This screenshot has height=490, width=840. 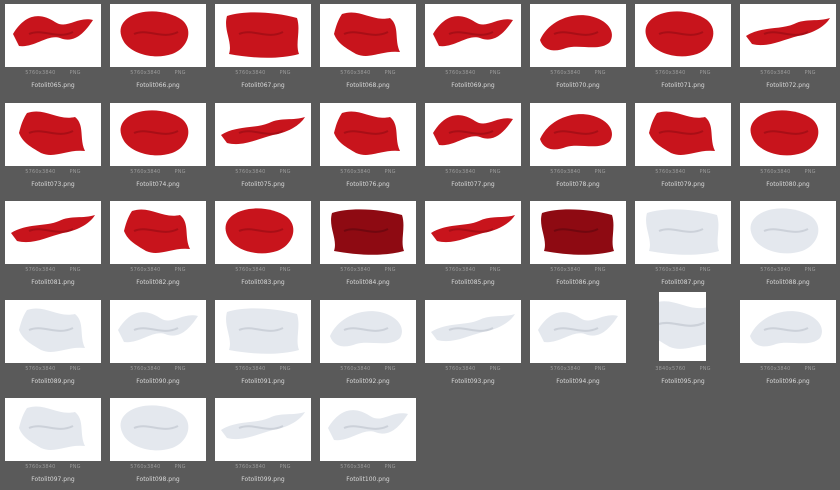 I want to click on file-name: Fotolit092.png, so click(x=368, y=381).